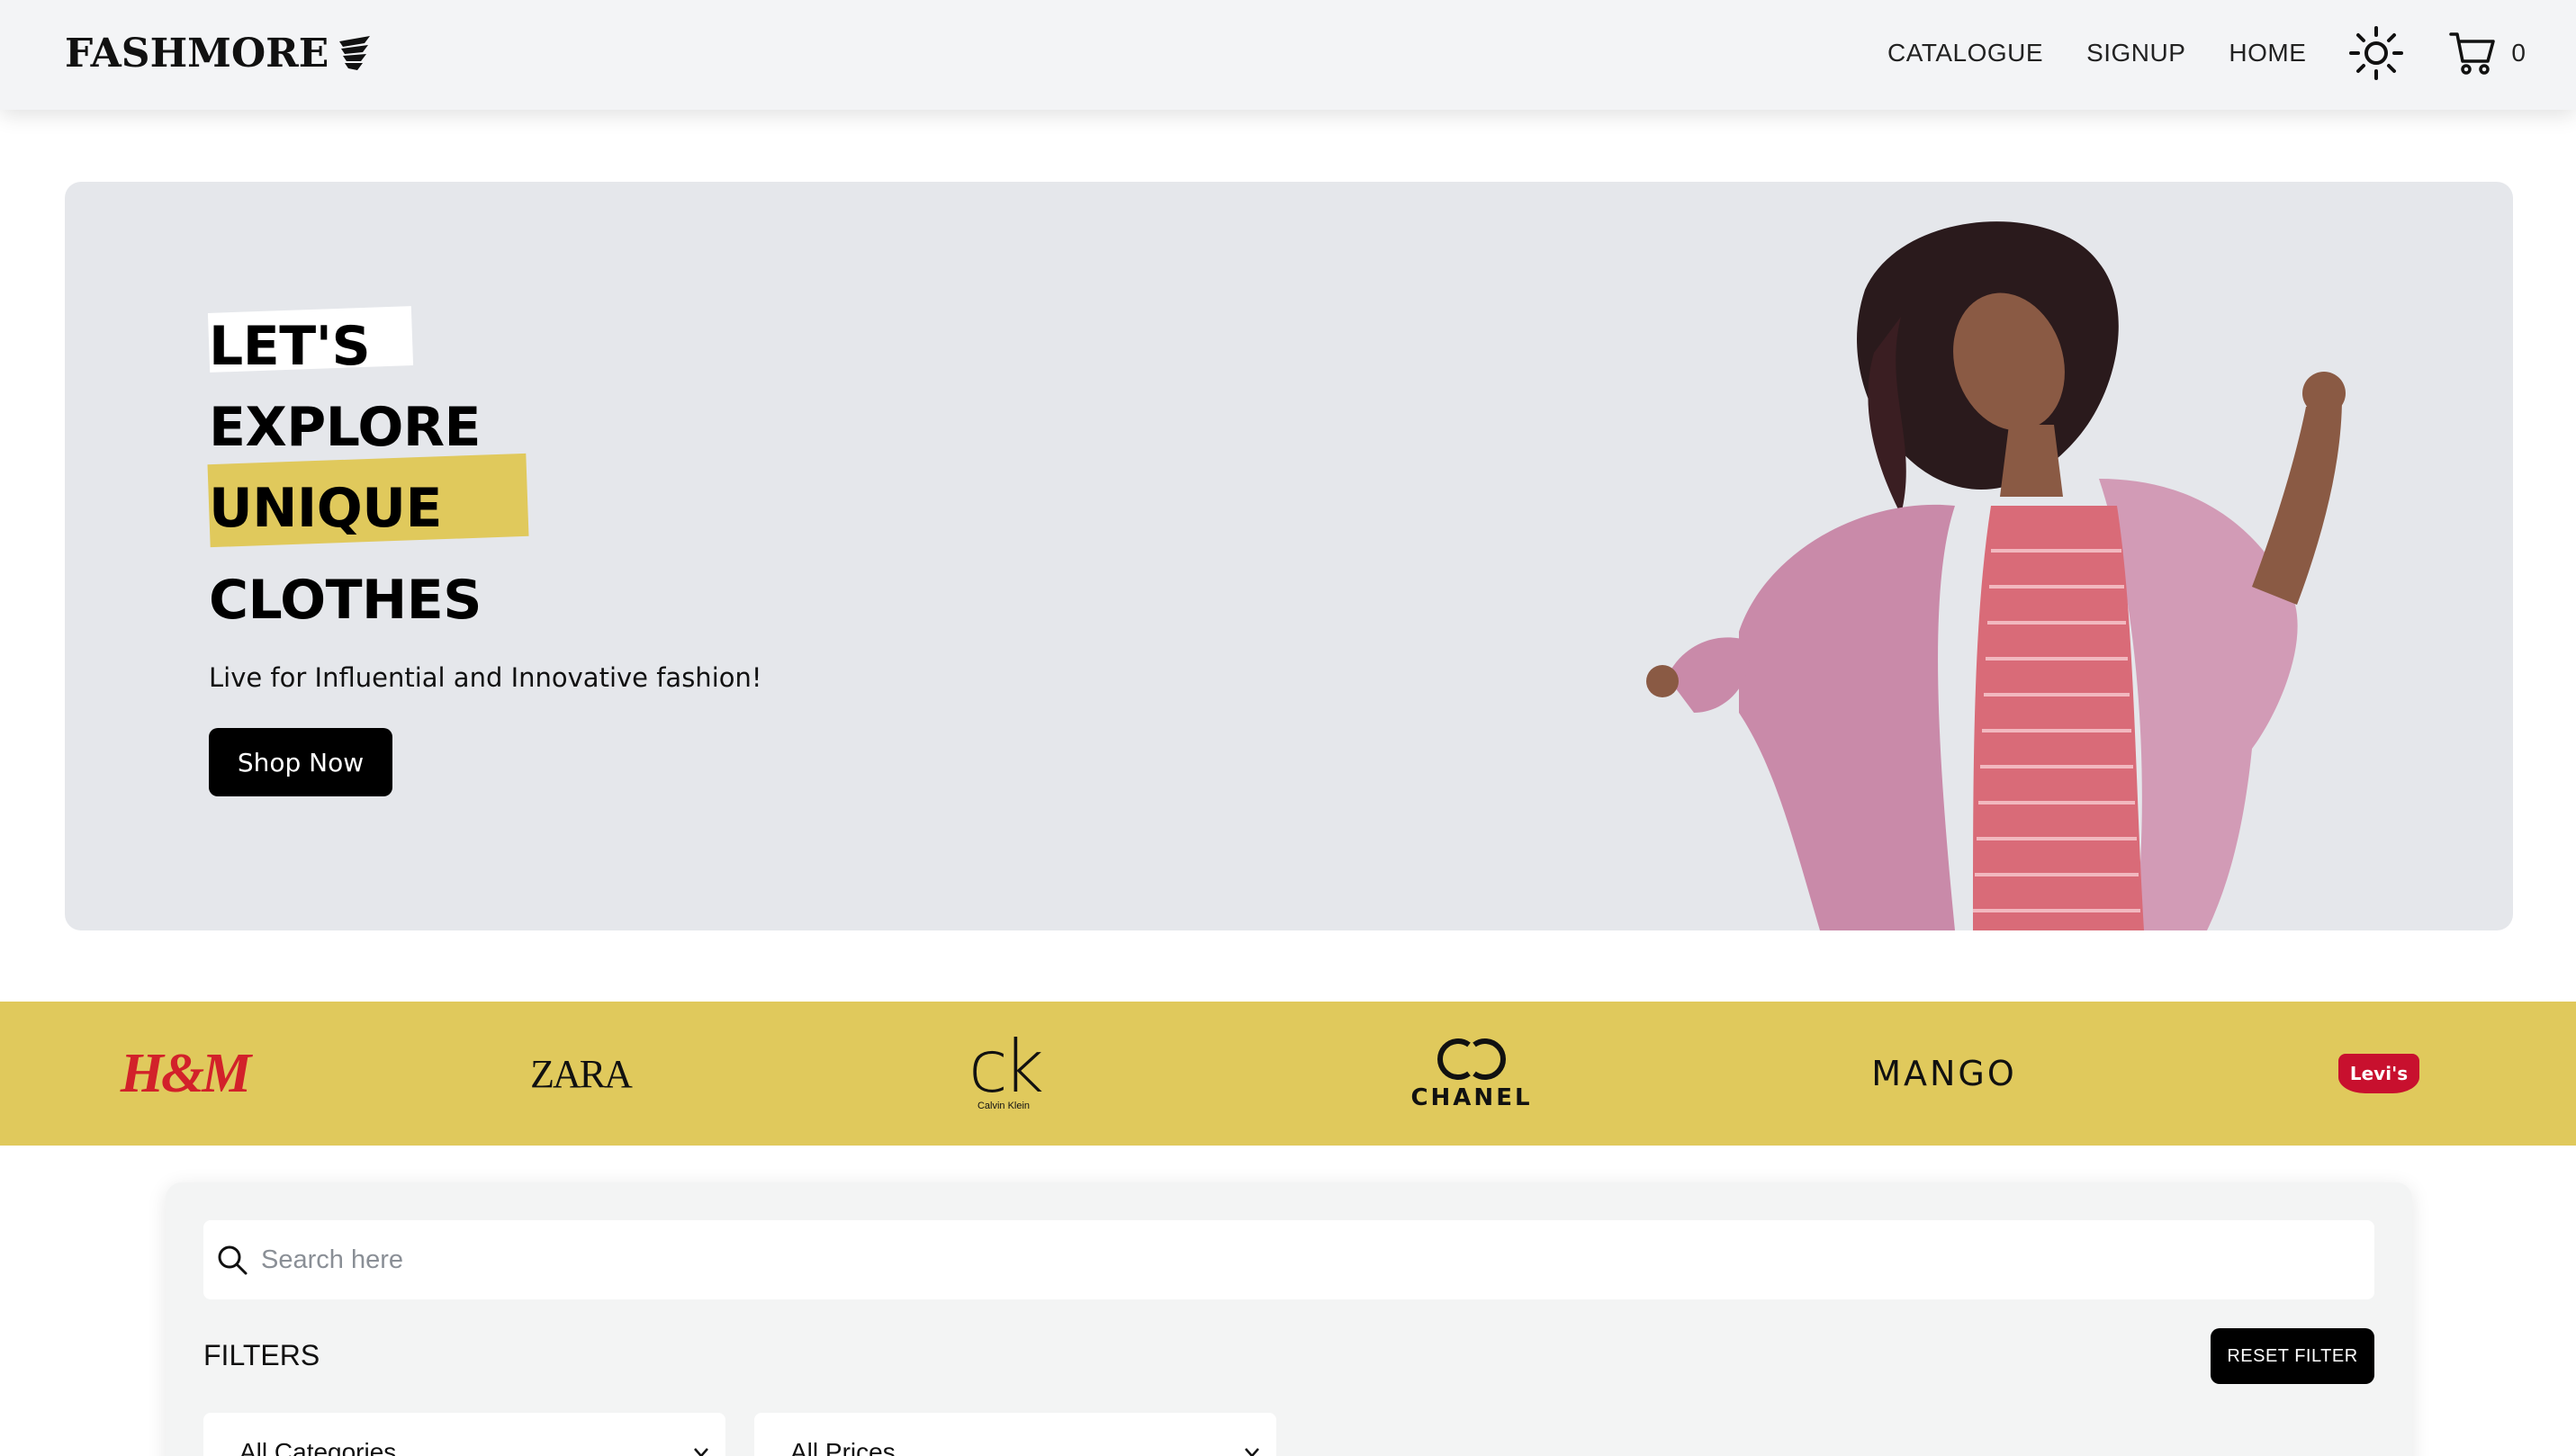 This screenshot has width=2576, height=1456. I want to click on main-nav: CATALOGUE SIGNUP HOME 0, so click(2206, 53).